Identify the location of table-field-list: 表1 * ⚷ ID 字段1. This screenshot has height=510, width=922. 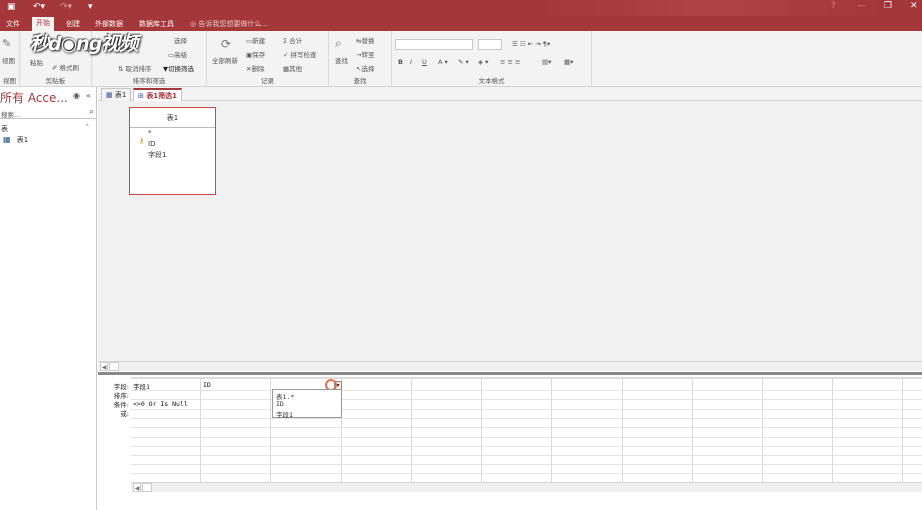
(172, 151).